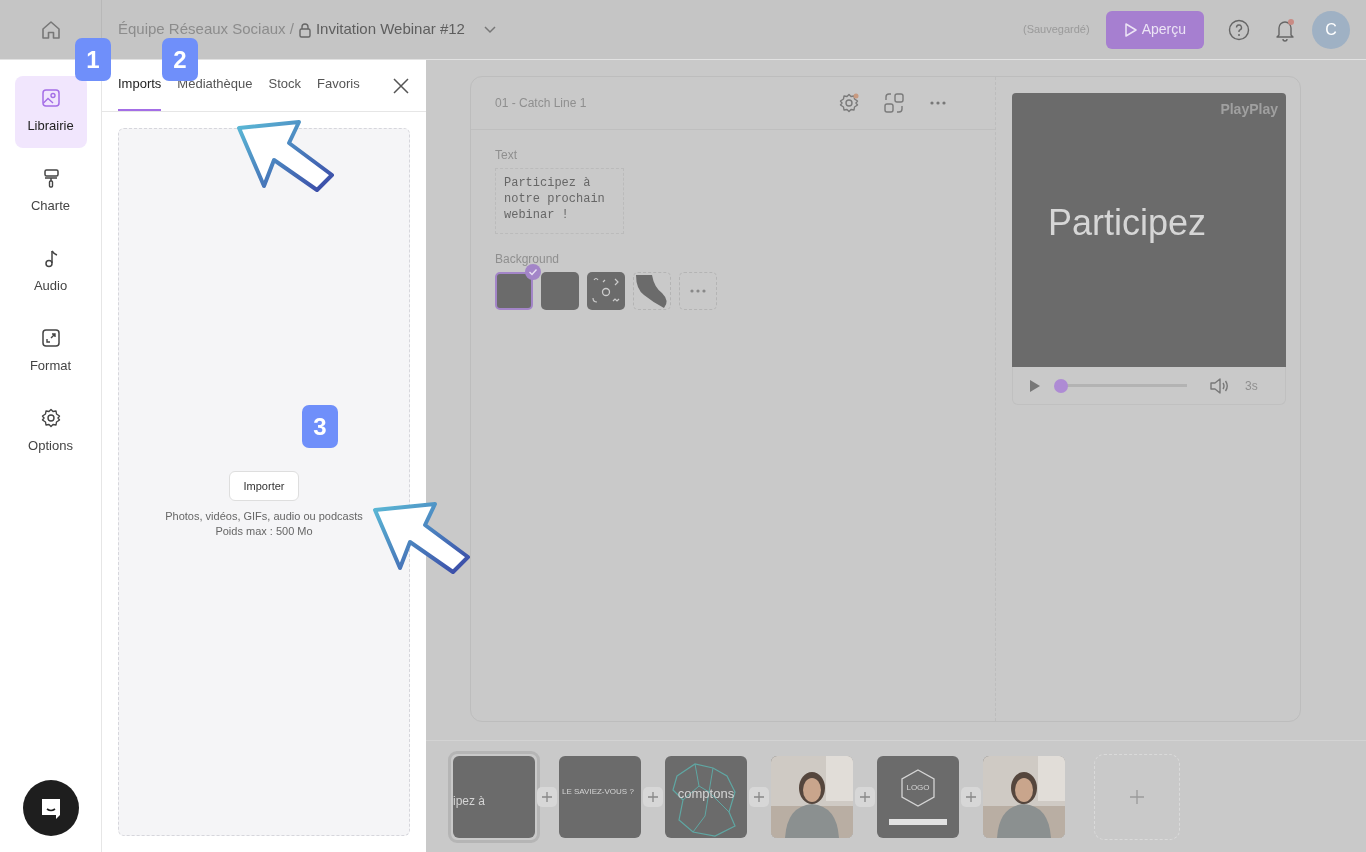 This screenshot has height=852, width=1366. What do you see at coordinates (285, 92) in the screenshot?
I see `tab: Stock` at bounding box center [285, 92].